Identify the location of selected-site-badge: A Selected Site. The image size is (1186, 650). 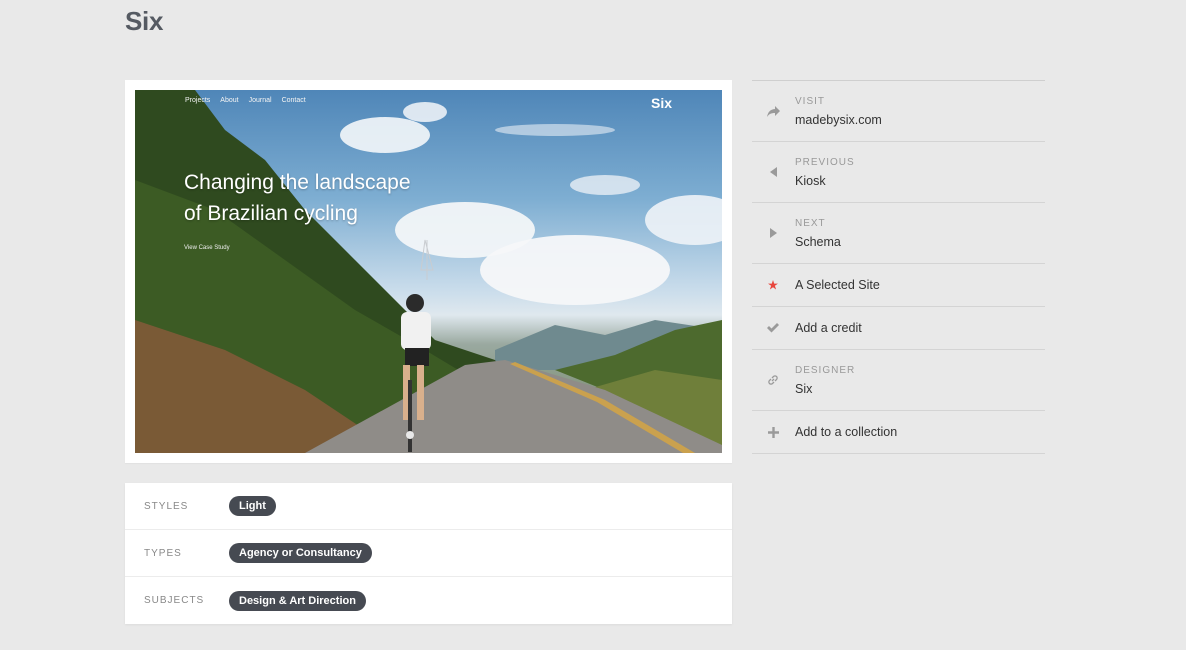
(898, 285).